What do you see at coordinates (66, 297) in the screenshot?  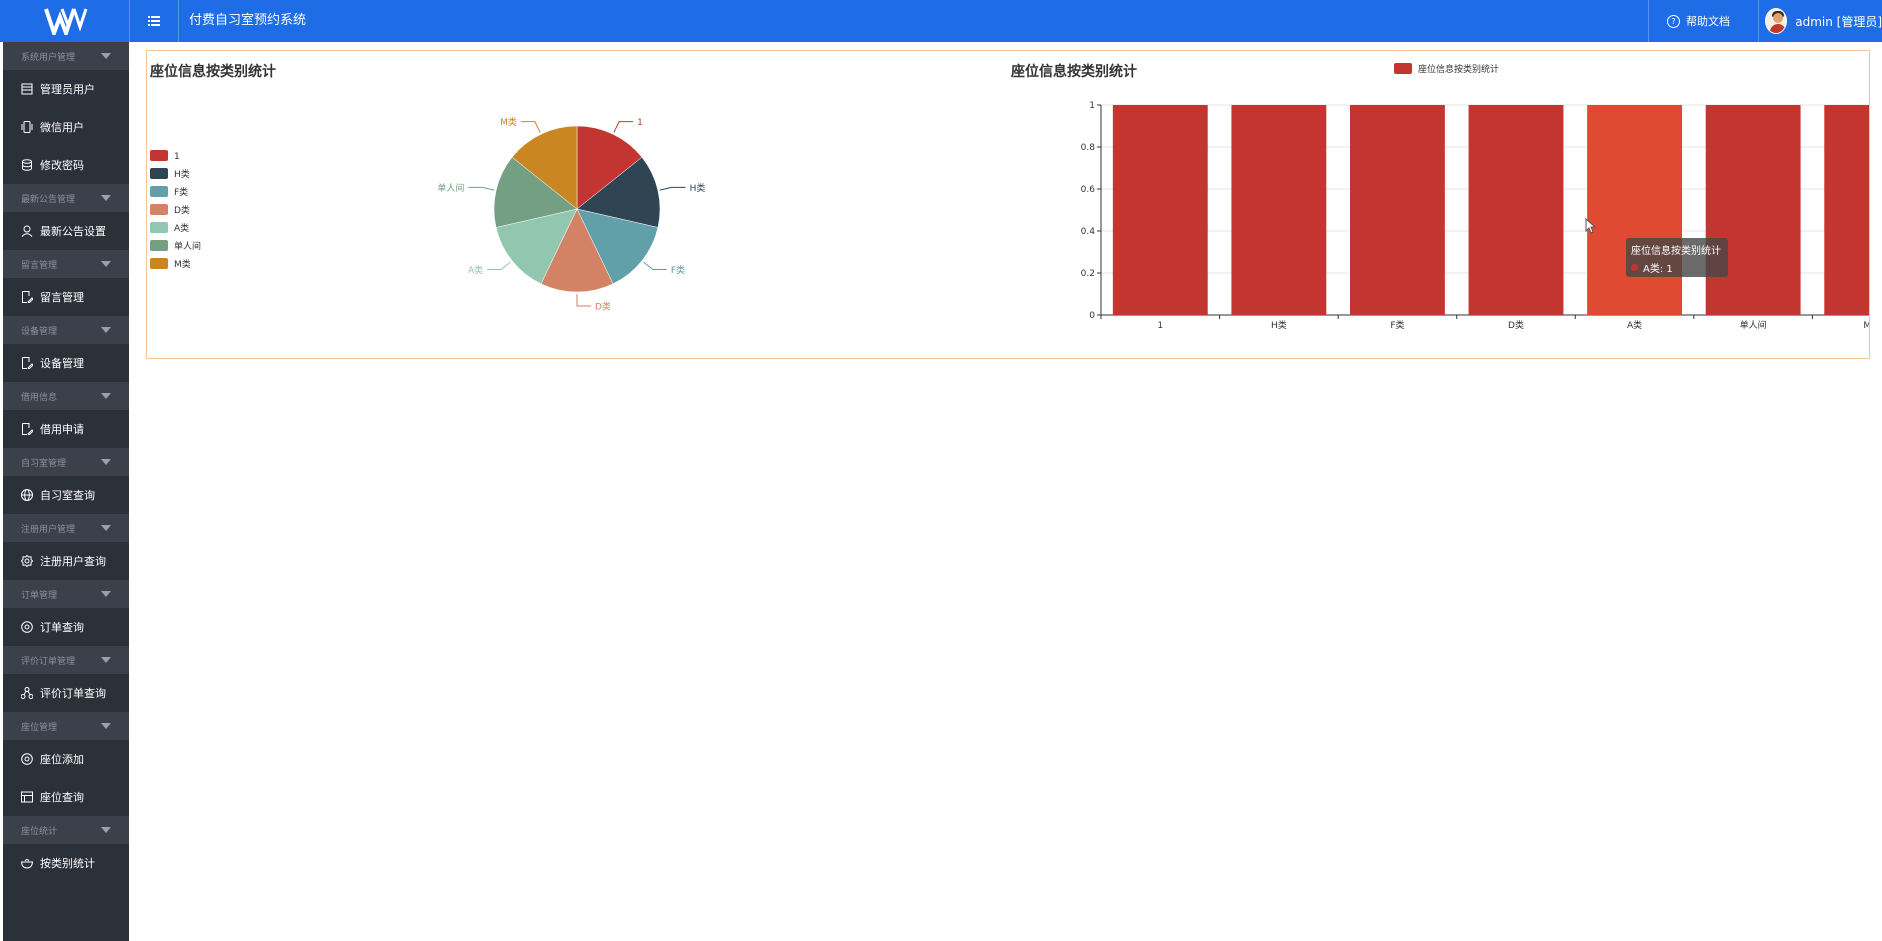 I see `sidebar-item: 留言管理` at bounding box center [66, 297].